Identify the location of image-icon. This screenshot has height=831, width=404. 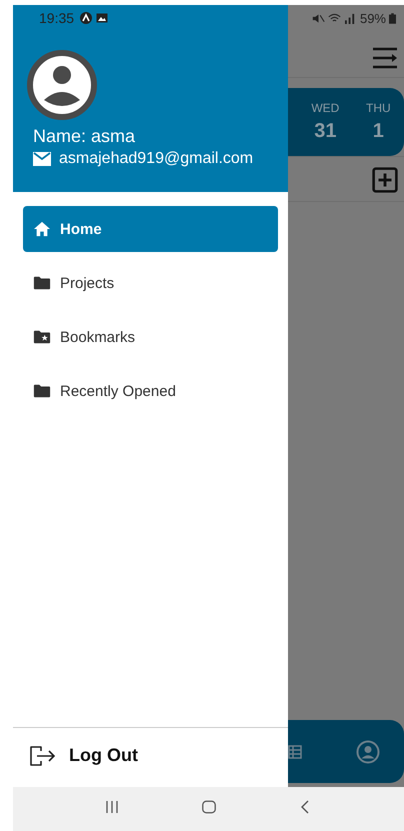
(102, 18).